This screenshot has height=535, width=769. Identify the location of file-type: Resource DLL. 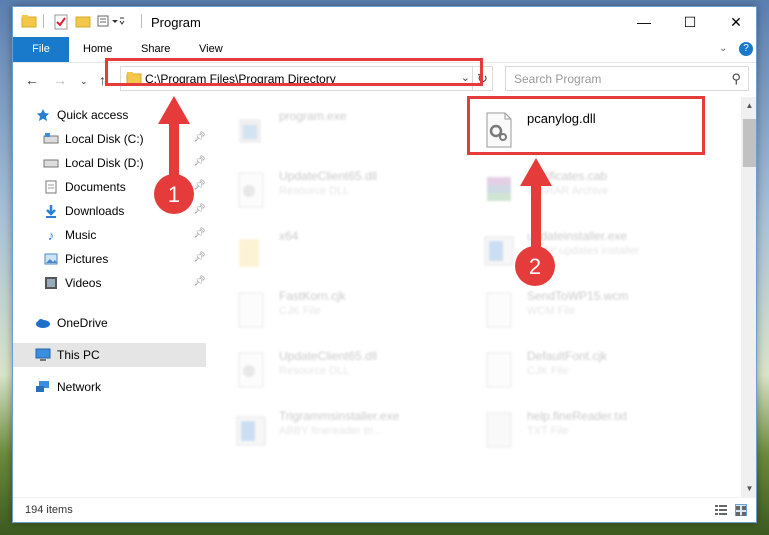
(314, 191).